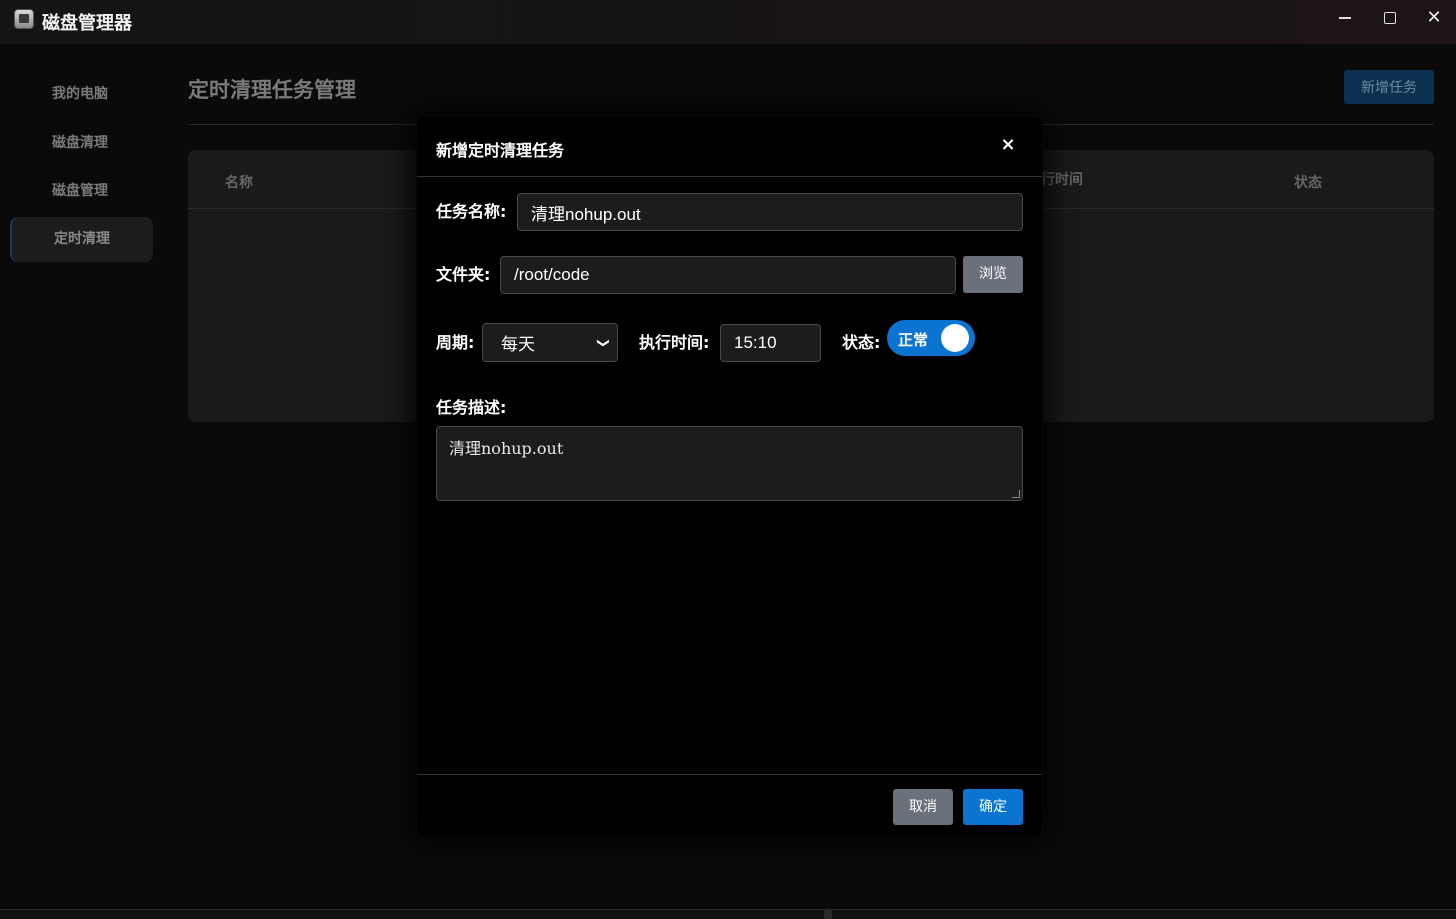  I want to click on column-header-status: 状态, so click(1308, 182).